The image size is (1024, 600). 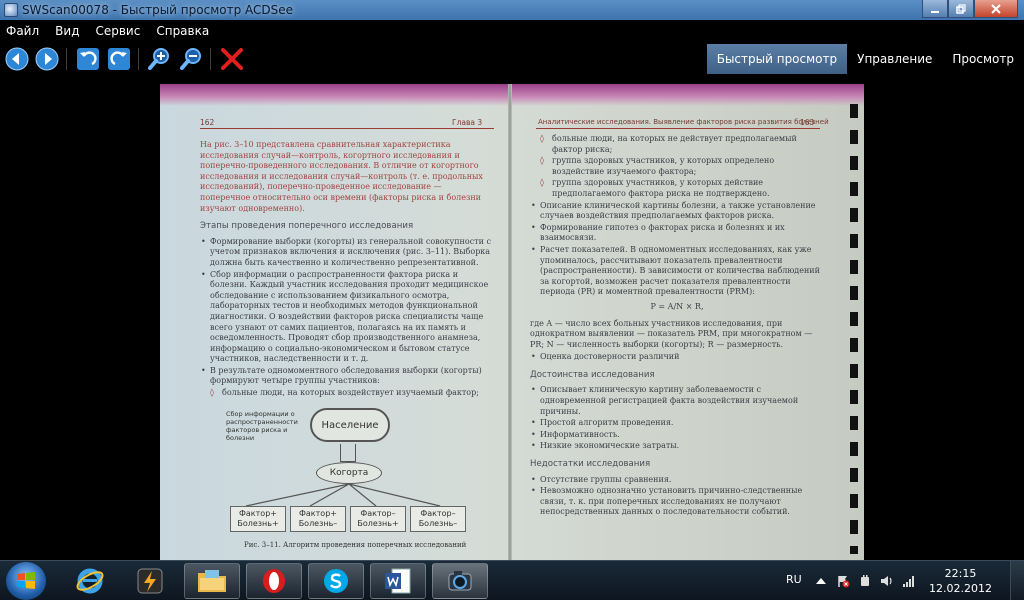 I want to click on internet-explorer-icon, so click(x=90, y=581).